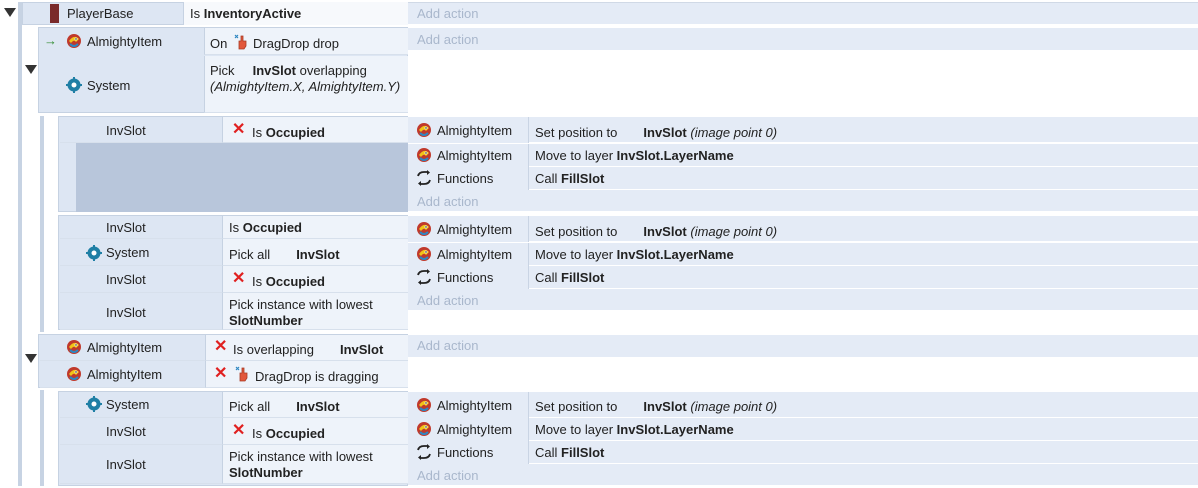 The height and width of the screenshot is (488, 1198). Describe the element at coordinates (54, 13) in the screenshot. I see `group-color-bar` at that location.